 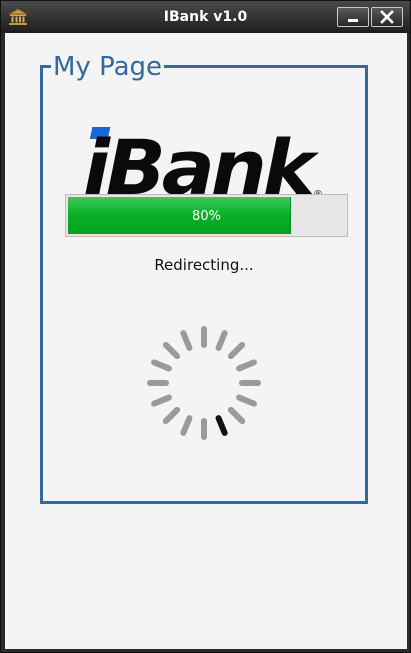 I want to click on close-button, so click(x=387, y=17).